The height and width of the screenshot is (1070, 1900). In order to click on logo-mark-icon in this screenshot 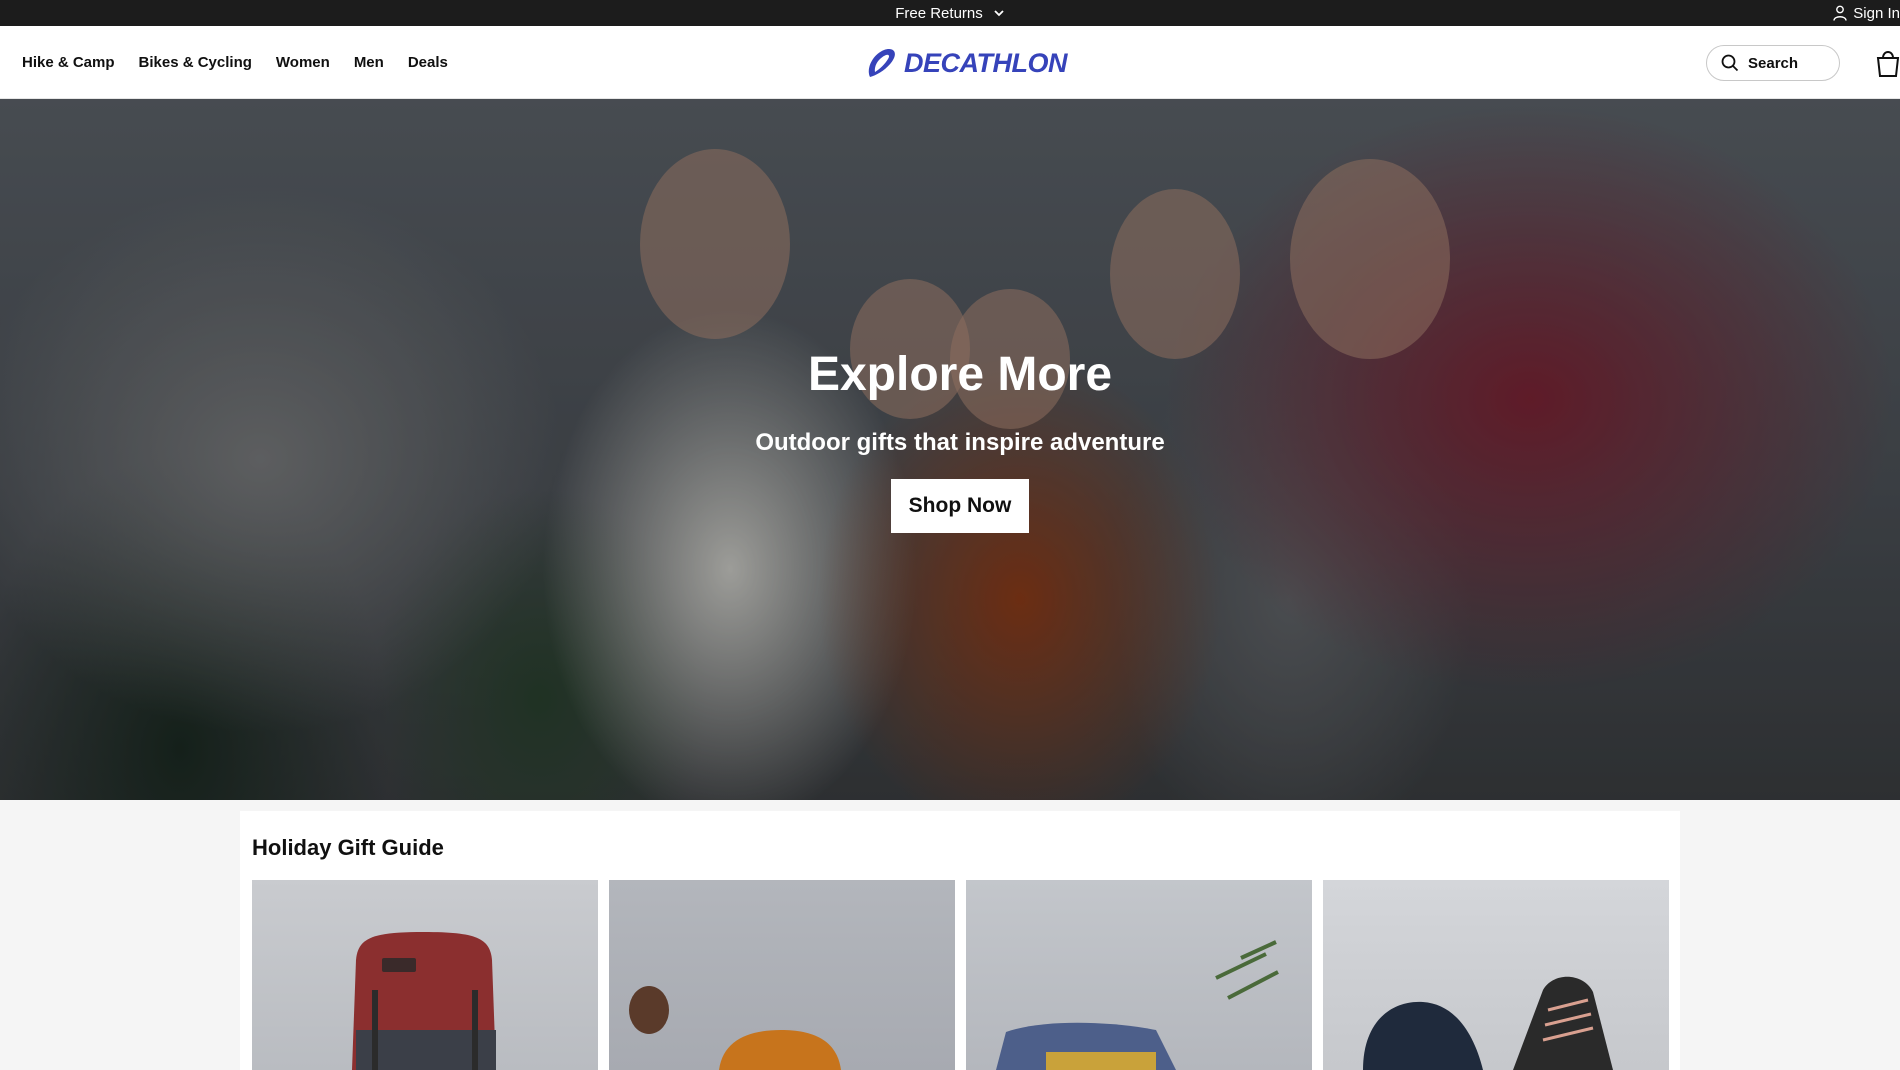, I will do `click(881, 62)`.